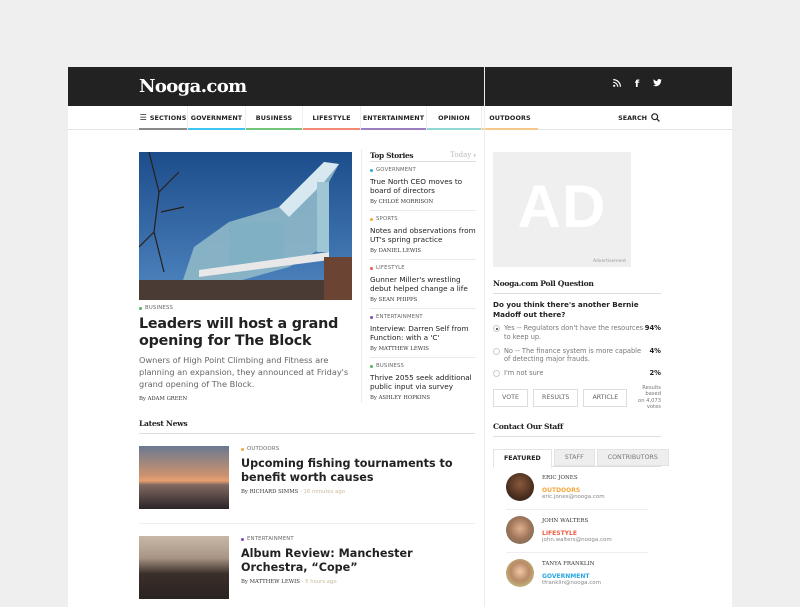 The image size is (800, 607). Describe the element at coordinates (395, 251) in the screenshot. I see `top-story-byline: By DANIEL LEWIS` at that location.